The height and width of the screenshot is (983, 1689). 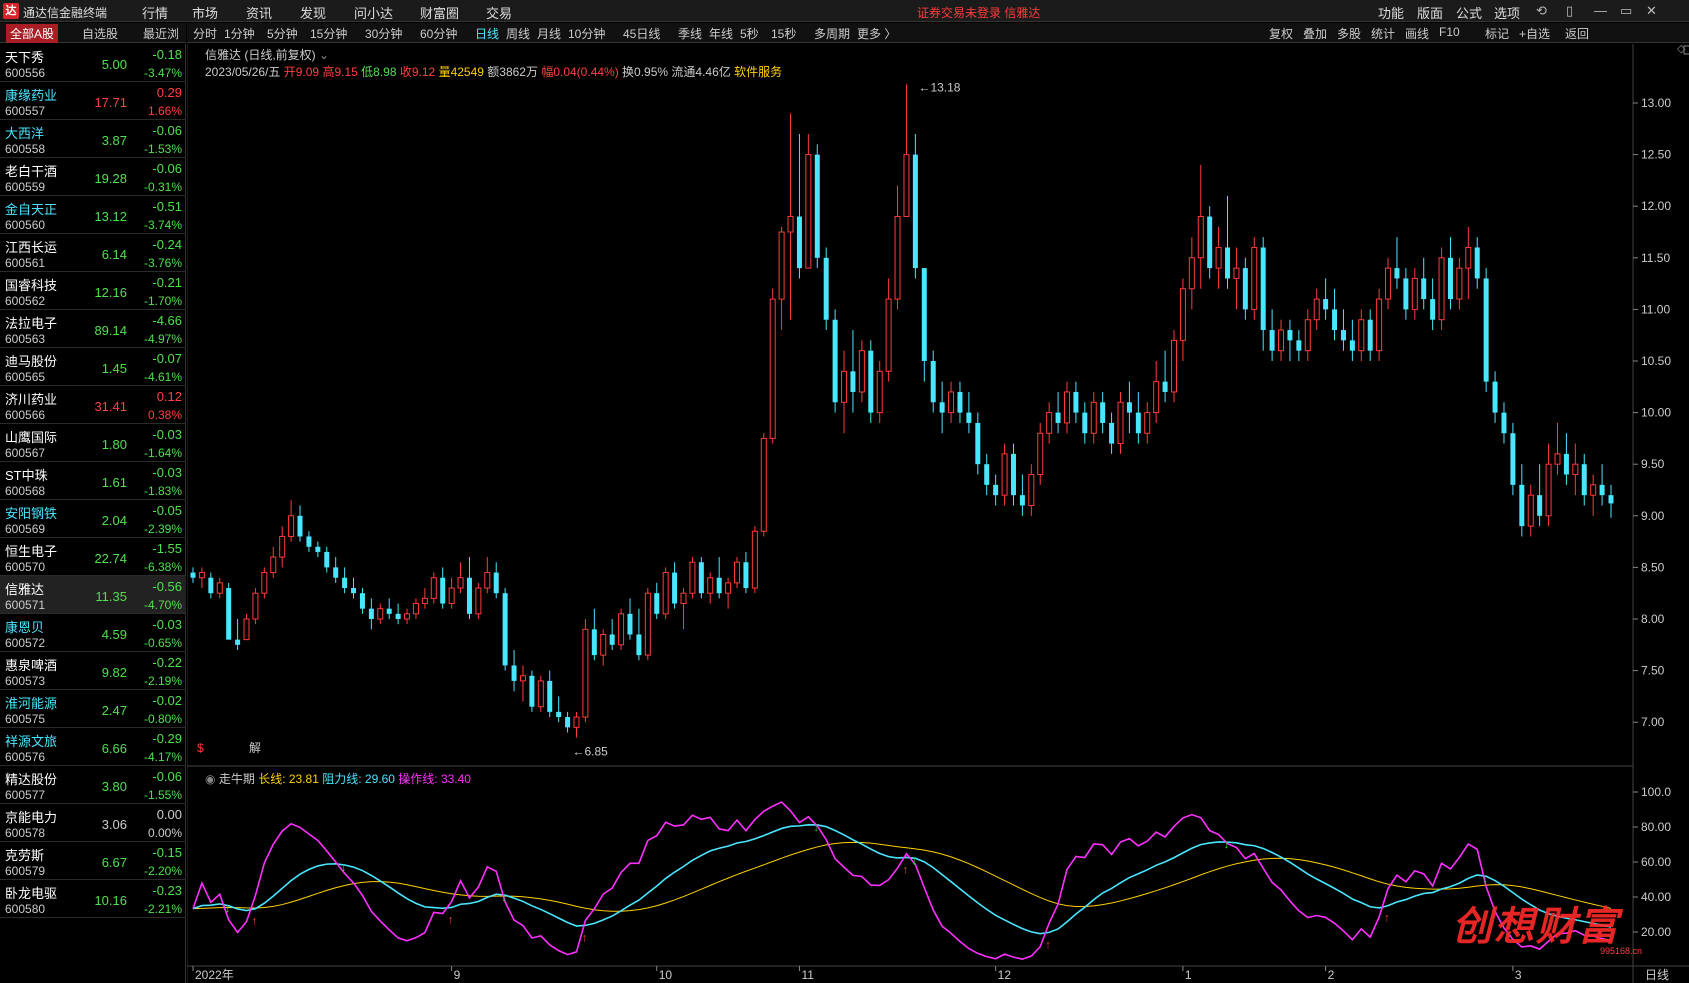 I want to click on stock-row: 天下秀 600556 5.00 -0.18 -3.47%, so click(x=93, y=63).